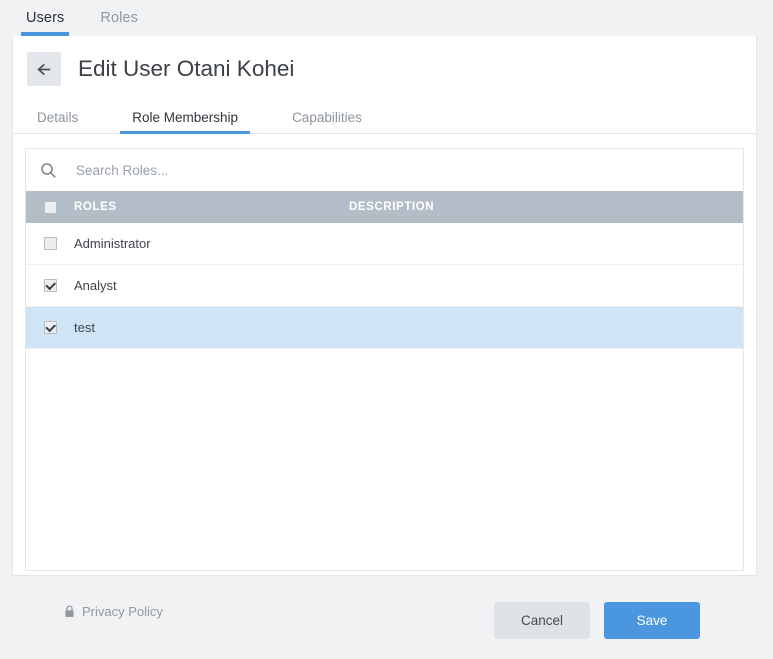 Image resolution: width=773 pixels, height=659 pixels. What do you see at coordinates (48, 170) in the screenshot?
I see `search-icon` at bounding box center [48, 170].